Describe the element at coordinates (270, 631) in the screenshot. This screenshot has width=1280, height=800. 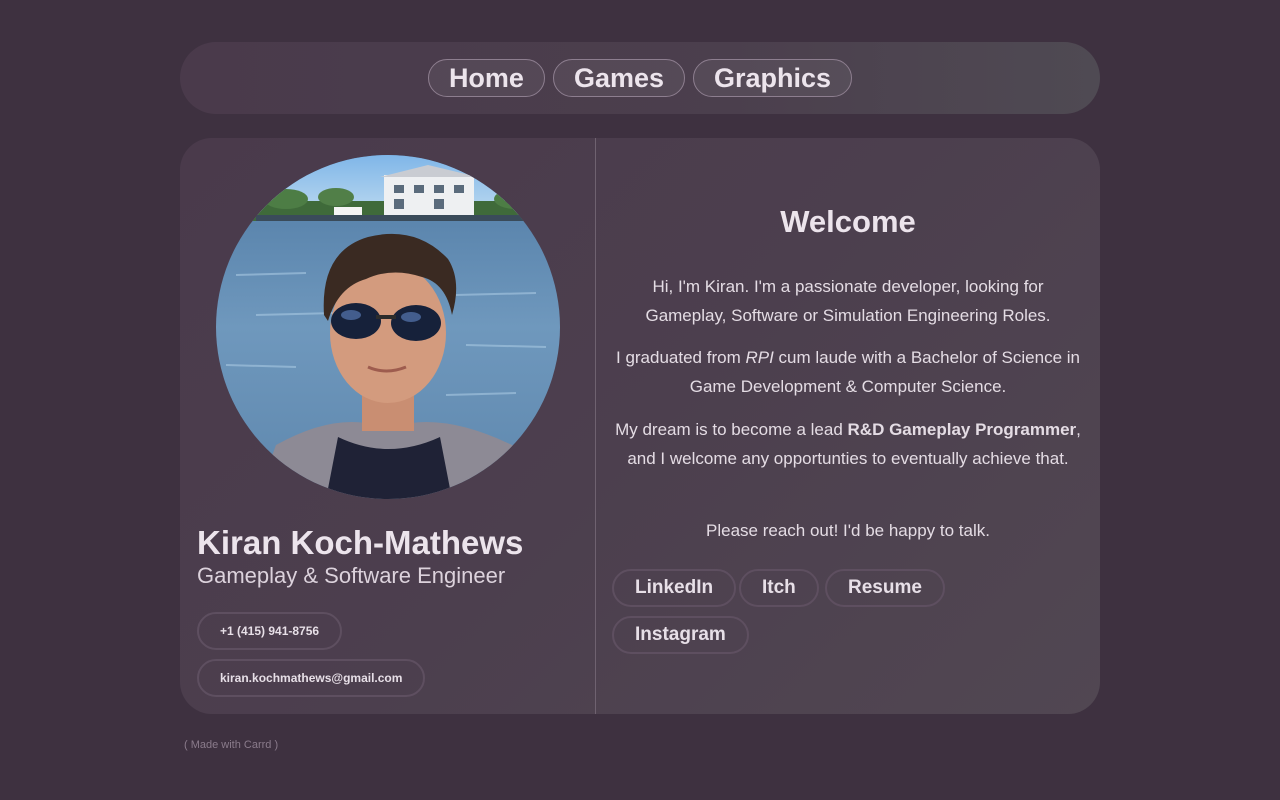
I see `phone-button: +1 (415) 941-8756` at that location.